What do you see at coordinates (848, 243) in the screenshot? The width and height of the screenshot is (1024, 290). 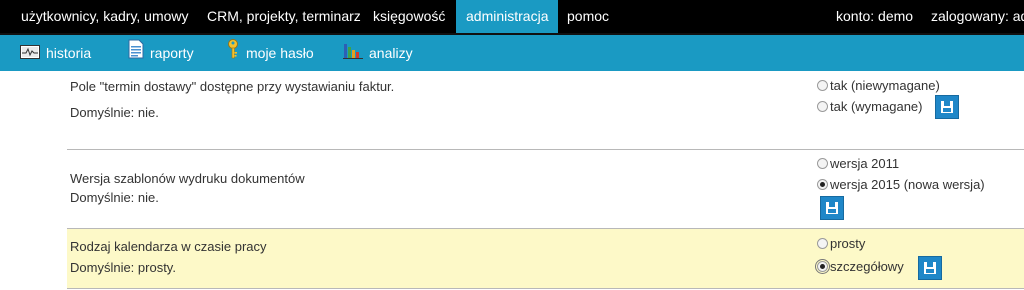 I see `option-label: prosty` at bounding box center [848, 243].